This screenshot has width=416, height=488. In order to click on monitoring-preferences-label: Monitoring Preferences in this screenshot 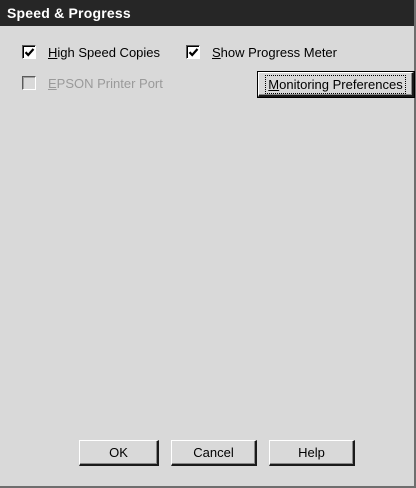, I will do `click(335, 84)`.